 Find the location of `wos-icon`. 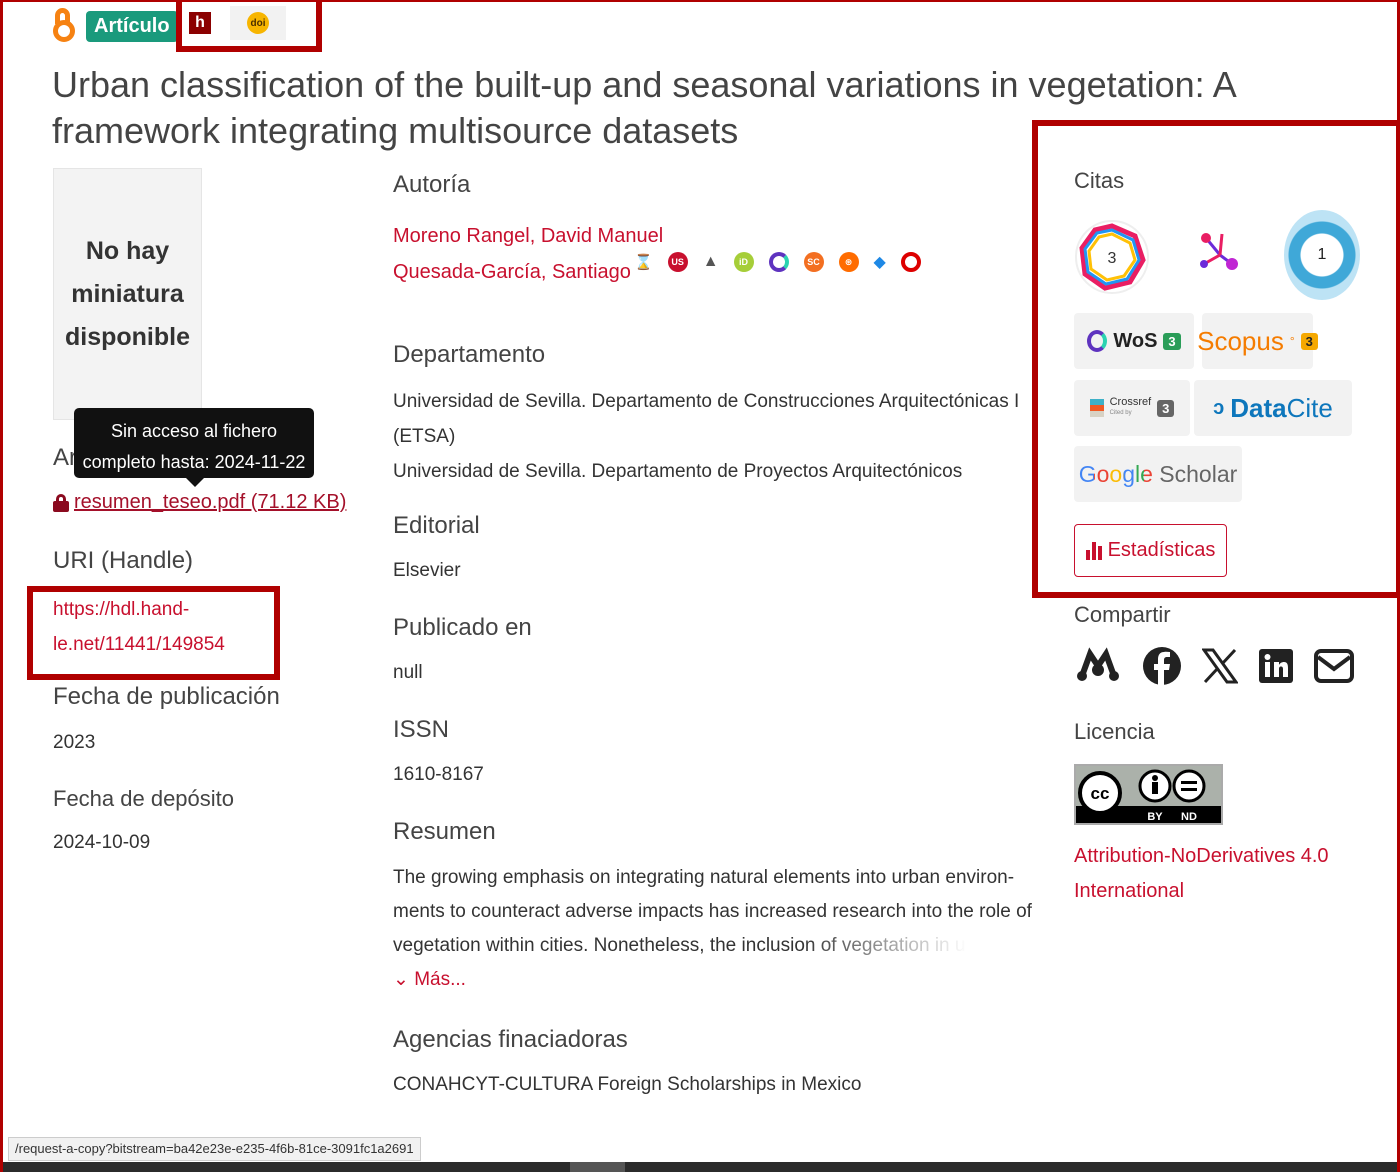

wos-icon is located at coordinates (778, 262).